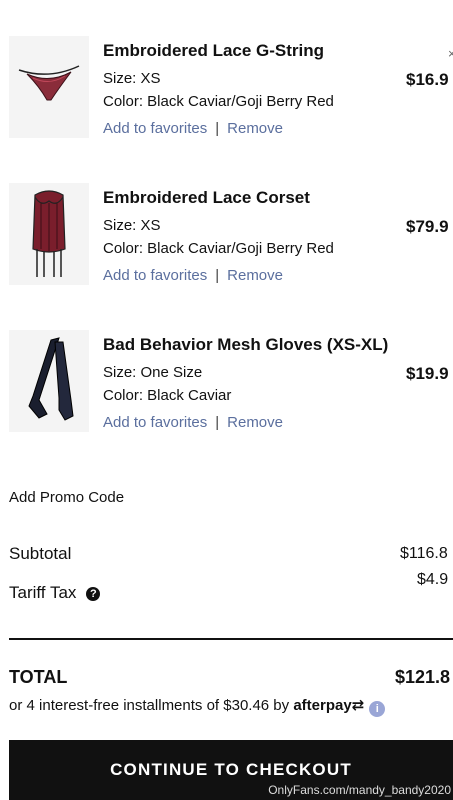 The image size is (453, 800). Describe the element at coordinates (93, 594) in the screenshot. I see `help-icon: ?` at that location.